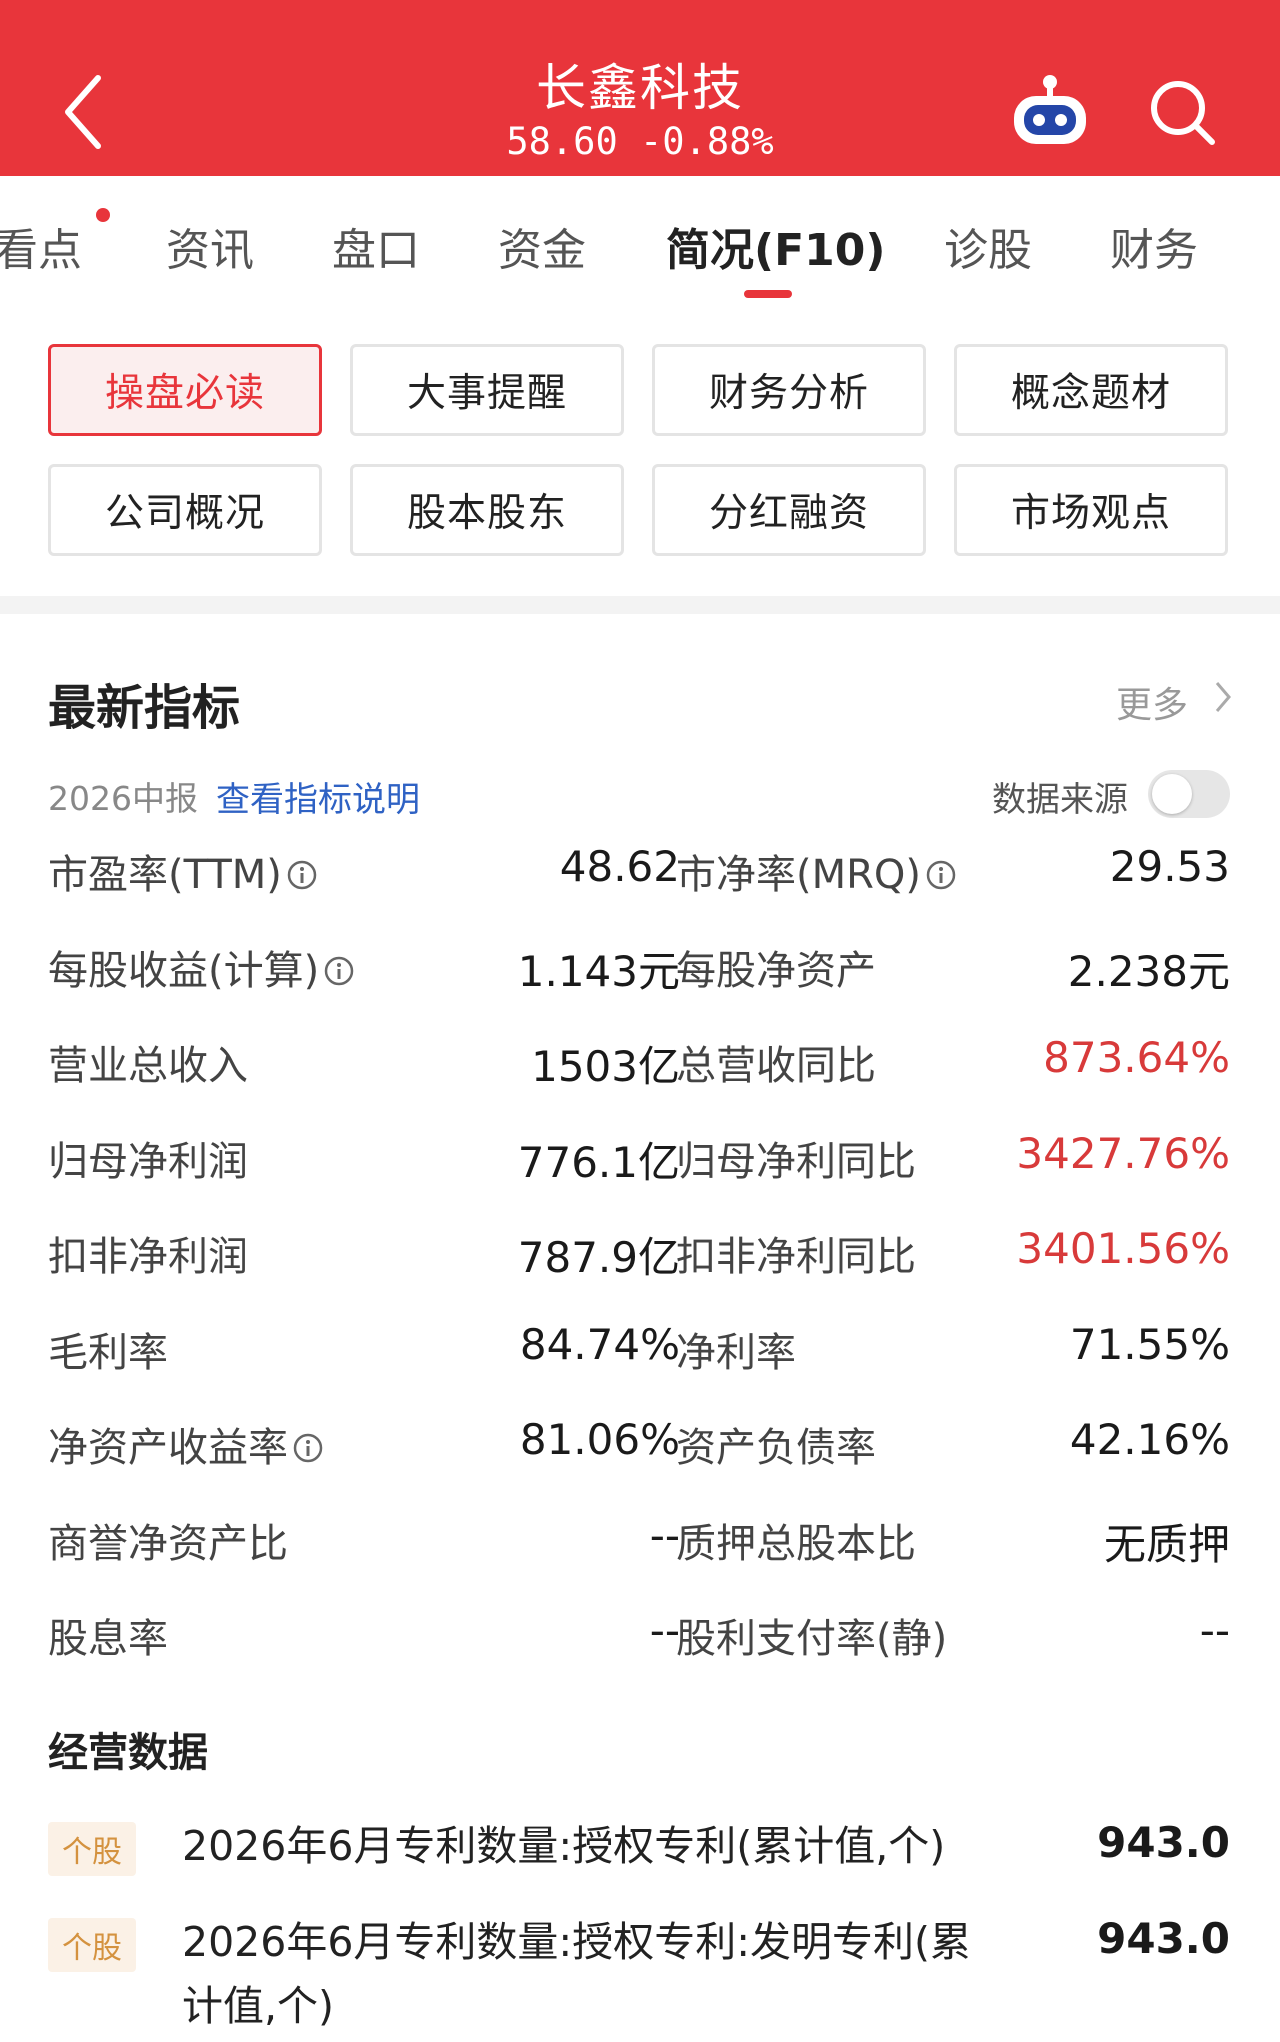 This screenshot has height=2042, width=1280. I want to click on toggle-knob, so click(1172, 794).